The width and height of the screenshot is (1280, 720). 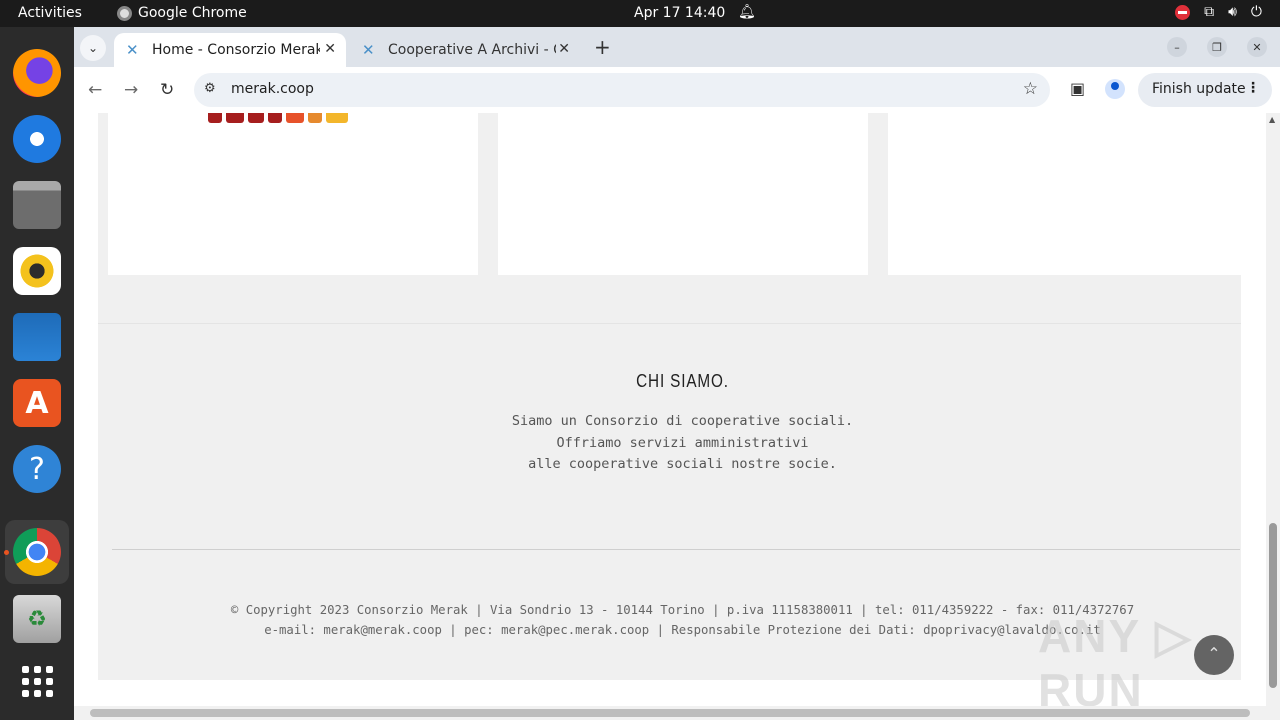 I want to click on update-label: Finish update, so click(x=1199, y=89).